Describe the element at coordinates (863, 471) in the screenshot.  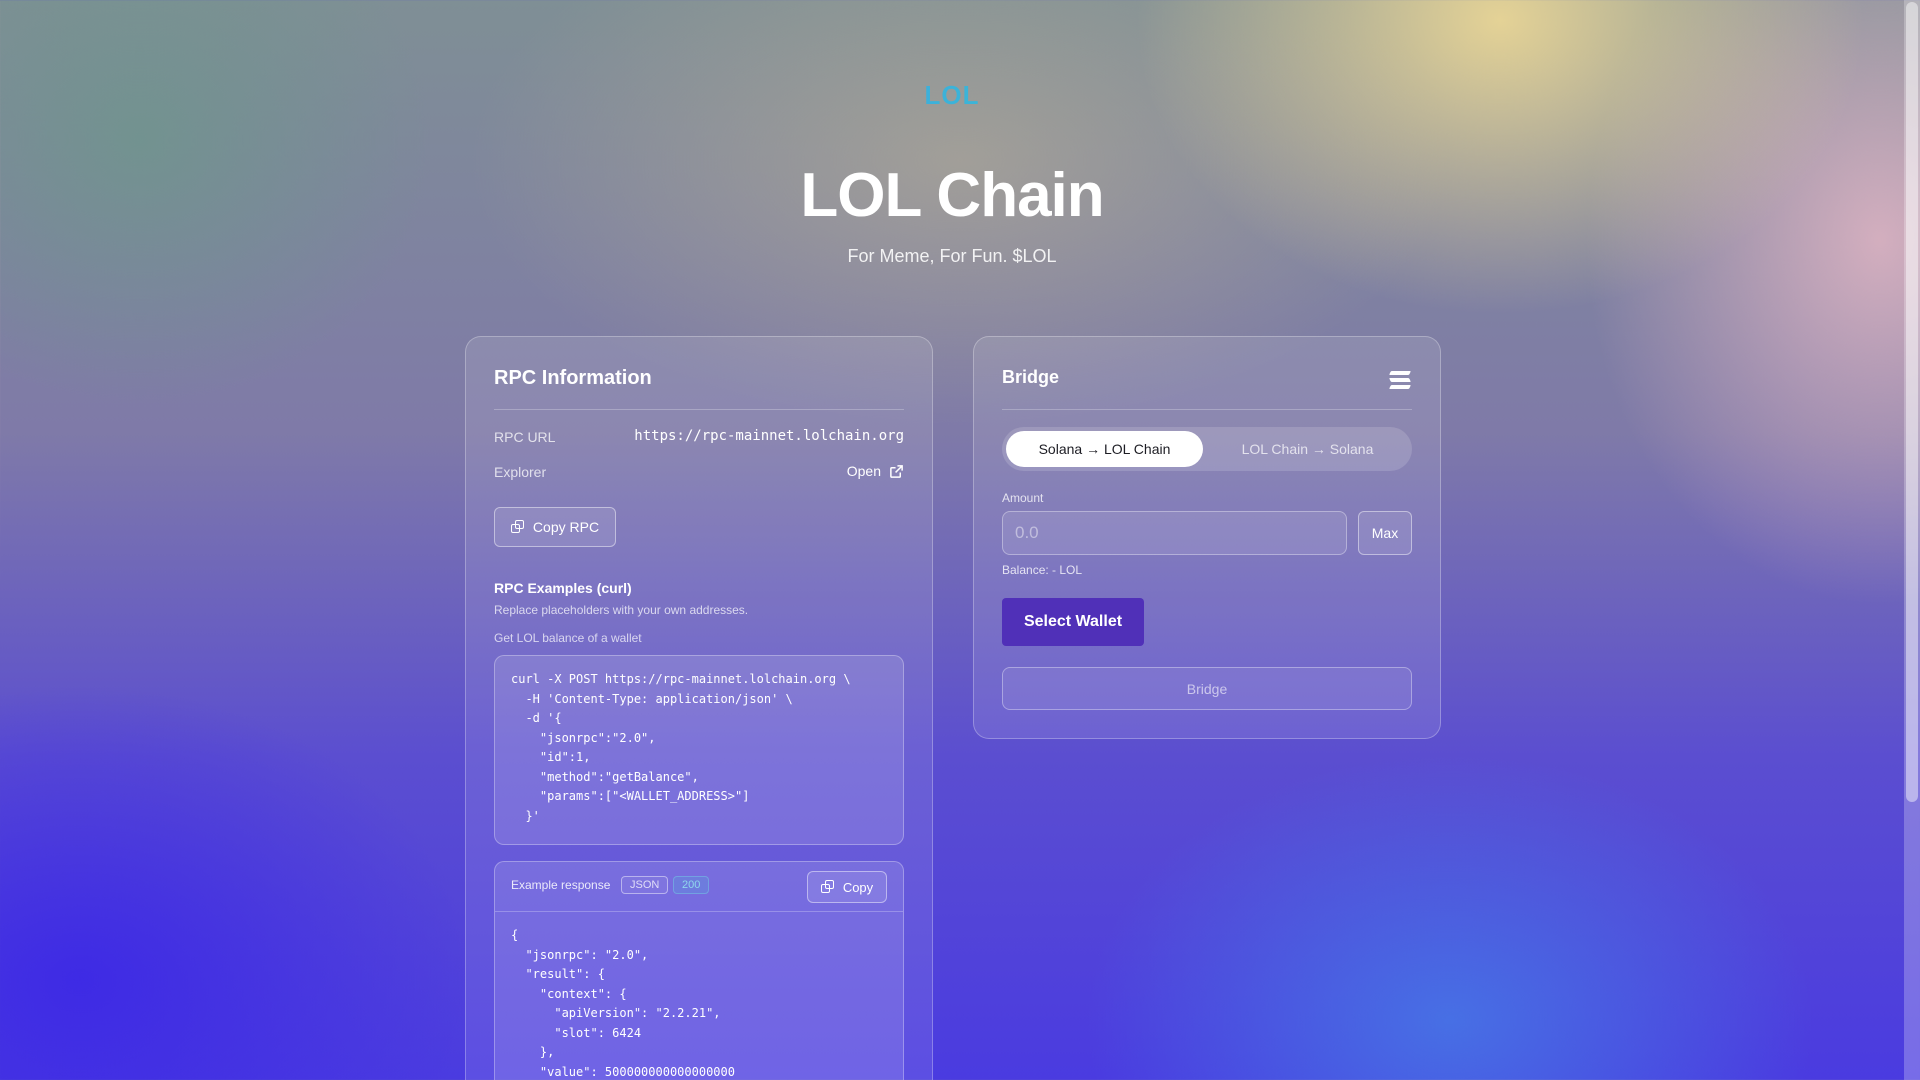
I see `explorer-open-label: Open` at that location.